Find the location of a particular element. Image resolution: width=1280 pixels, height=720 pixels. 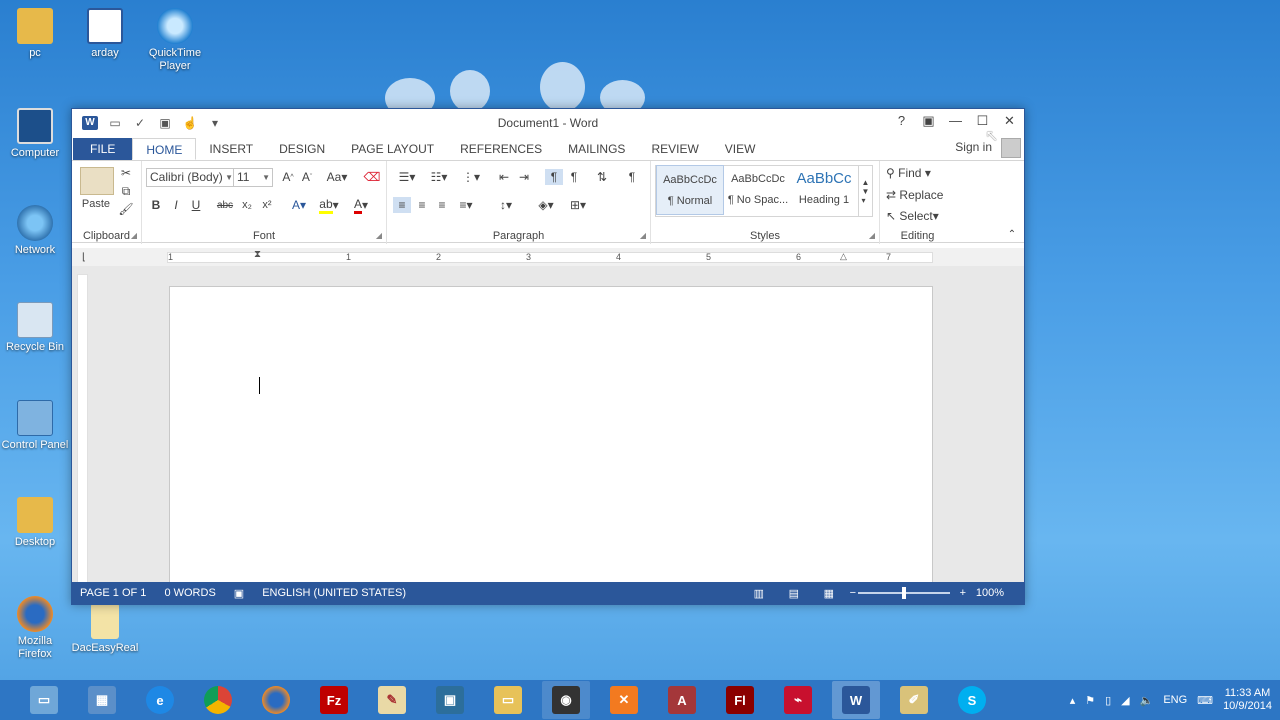

highlight-icon: ab ▾ is located at coordinates (329, 205).